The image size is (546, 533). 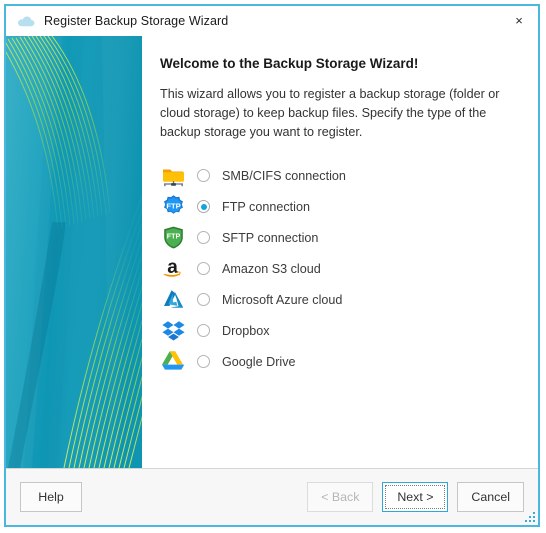 I want to click on option-row-azure: Microsoft Azure cloud, so click(x=338, y=299).